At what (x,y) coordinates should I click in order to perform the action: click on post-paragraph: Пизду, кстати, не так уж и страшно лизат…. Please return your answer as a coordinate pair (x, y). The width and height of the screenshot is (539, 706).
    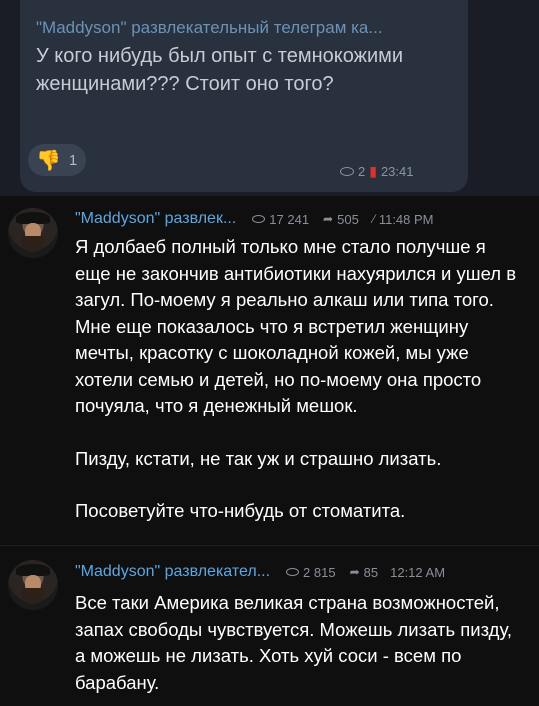
    Looking at the image, I should click on (258, 458).